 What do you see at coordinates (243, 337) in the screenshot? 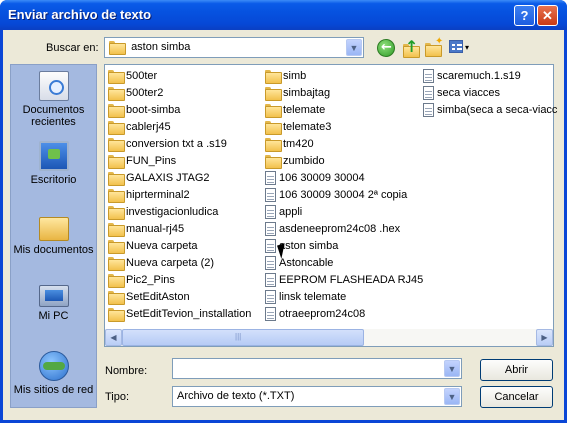
I see `scroll-thumb: |||` at bounding box center [243, 337].